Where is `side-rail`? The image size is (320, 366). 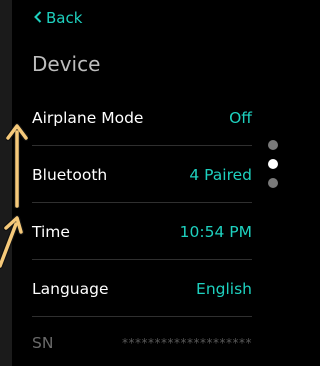
side-rail is located at coordinates (6, 183).